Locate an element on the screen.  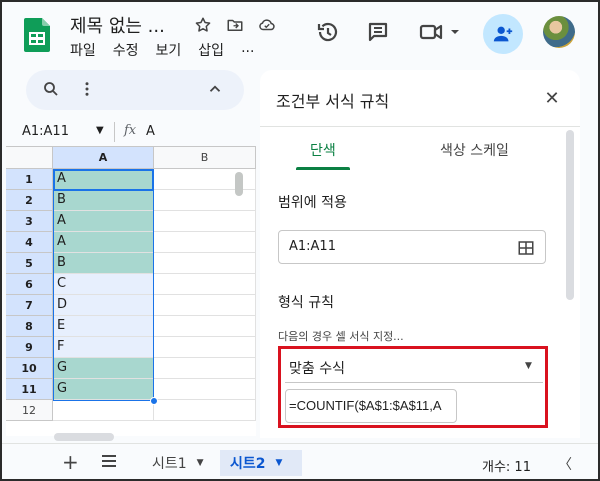
grid-horizontal-scrollbar is located at coordinates (84, 437).